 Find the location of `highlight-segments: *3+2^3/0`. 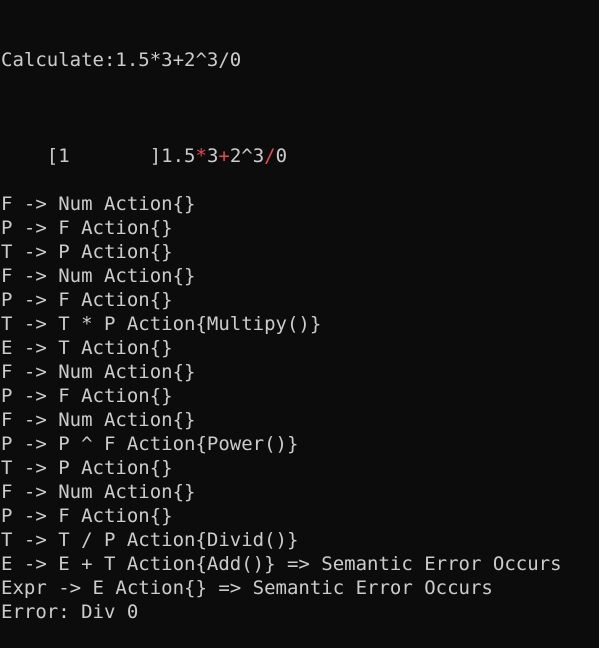

highlight-segments: *3+2^3/0 is located at coordinates (241, 156).